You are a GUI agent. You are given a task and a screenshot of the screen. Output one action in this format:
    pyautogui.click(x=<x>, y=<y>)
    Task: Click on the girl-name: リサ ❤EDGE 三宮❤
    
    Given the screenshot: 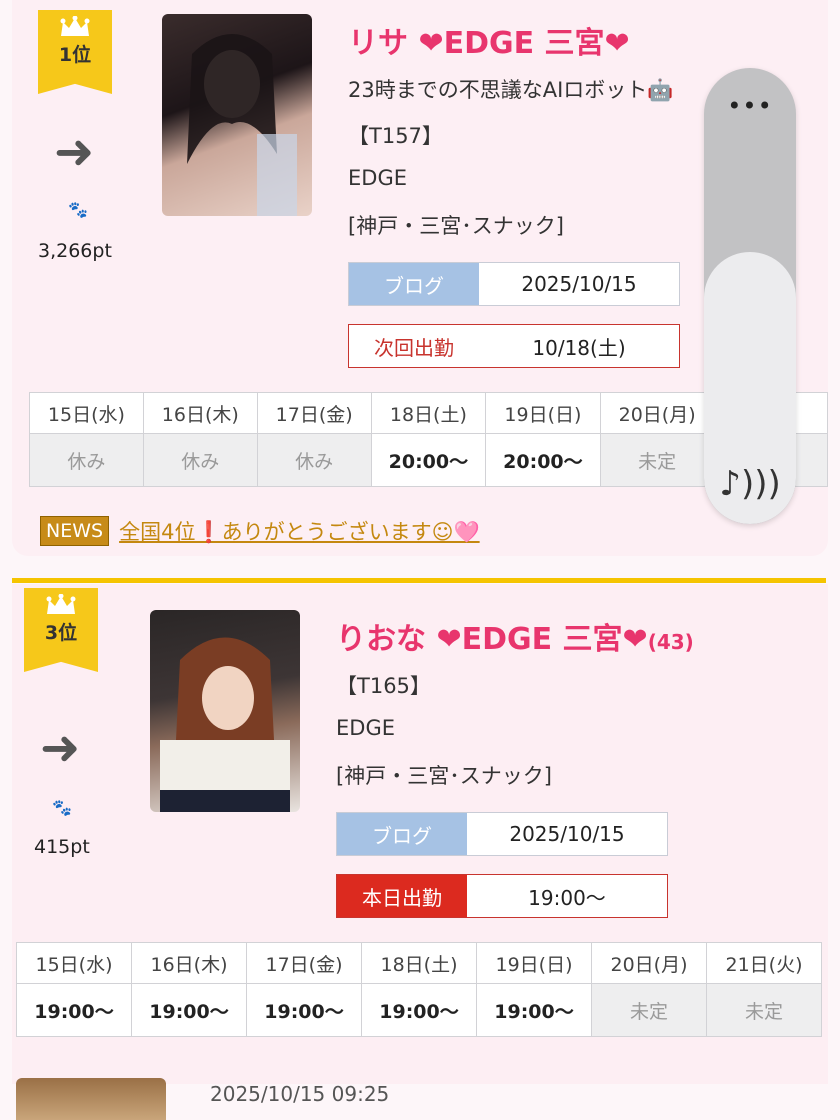 What is the action you would take?
    pyautogui.click(x=489, y=40)
    